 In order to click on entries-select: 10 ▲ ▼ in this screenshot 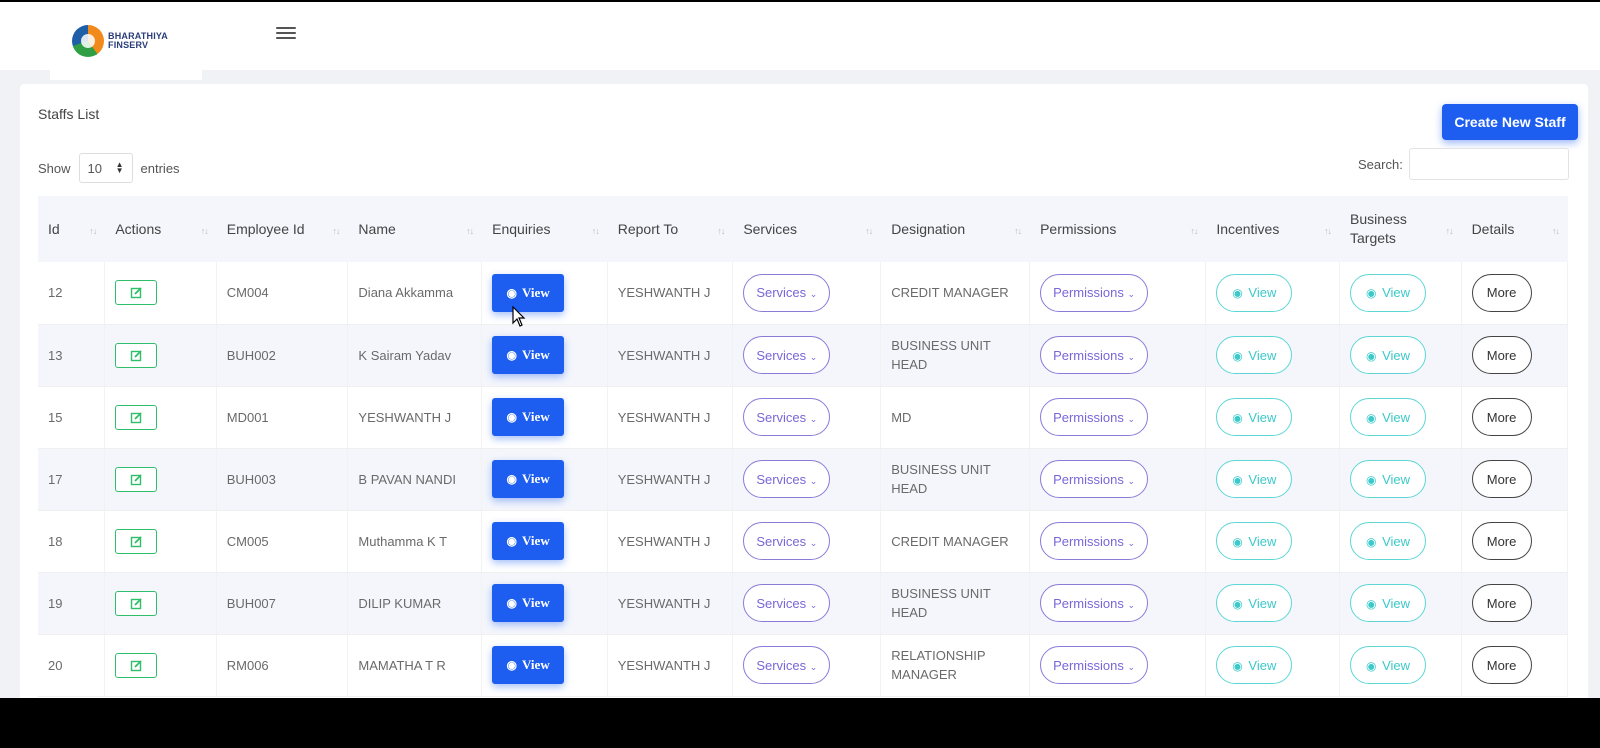, I will do `click(105, 168)`.